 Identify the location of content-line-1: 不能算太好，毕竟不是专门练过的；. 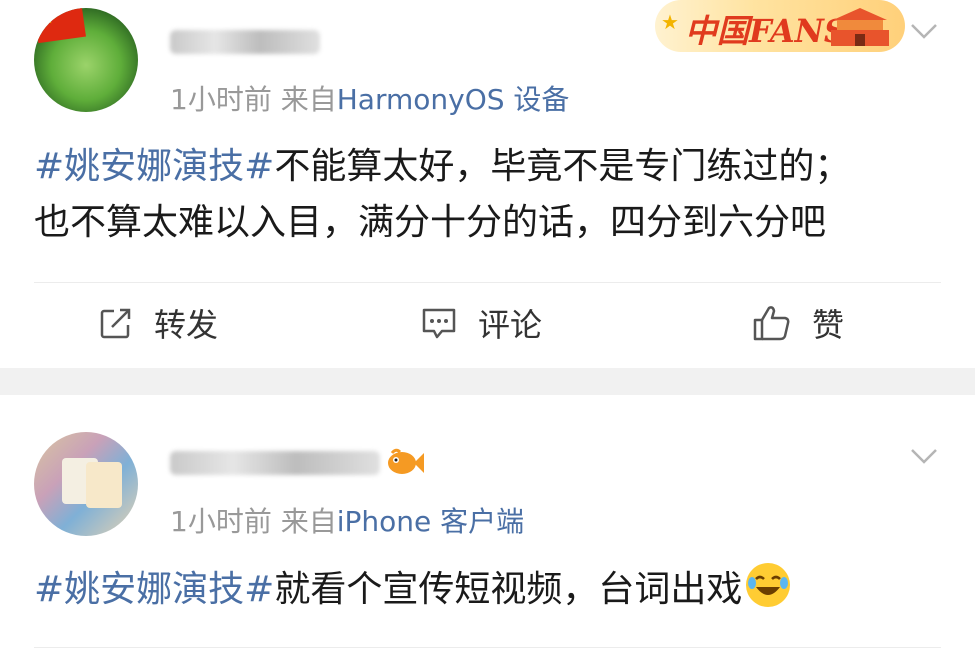
(562, 166).